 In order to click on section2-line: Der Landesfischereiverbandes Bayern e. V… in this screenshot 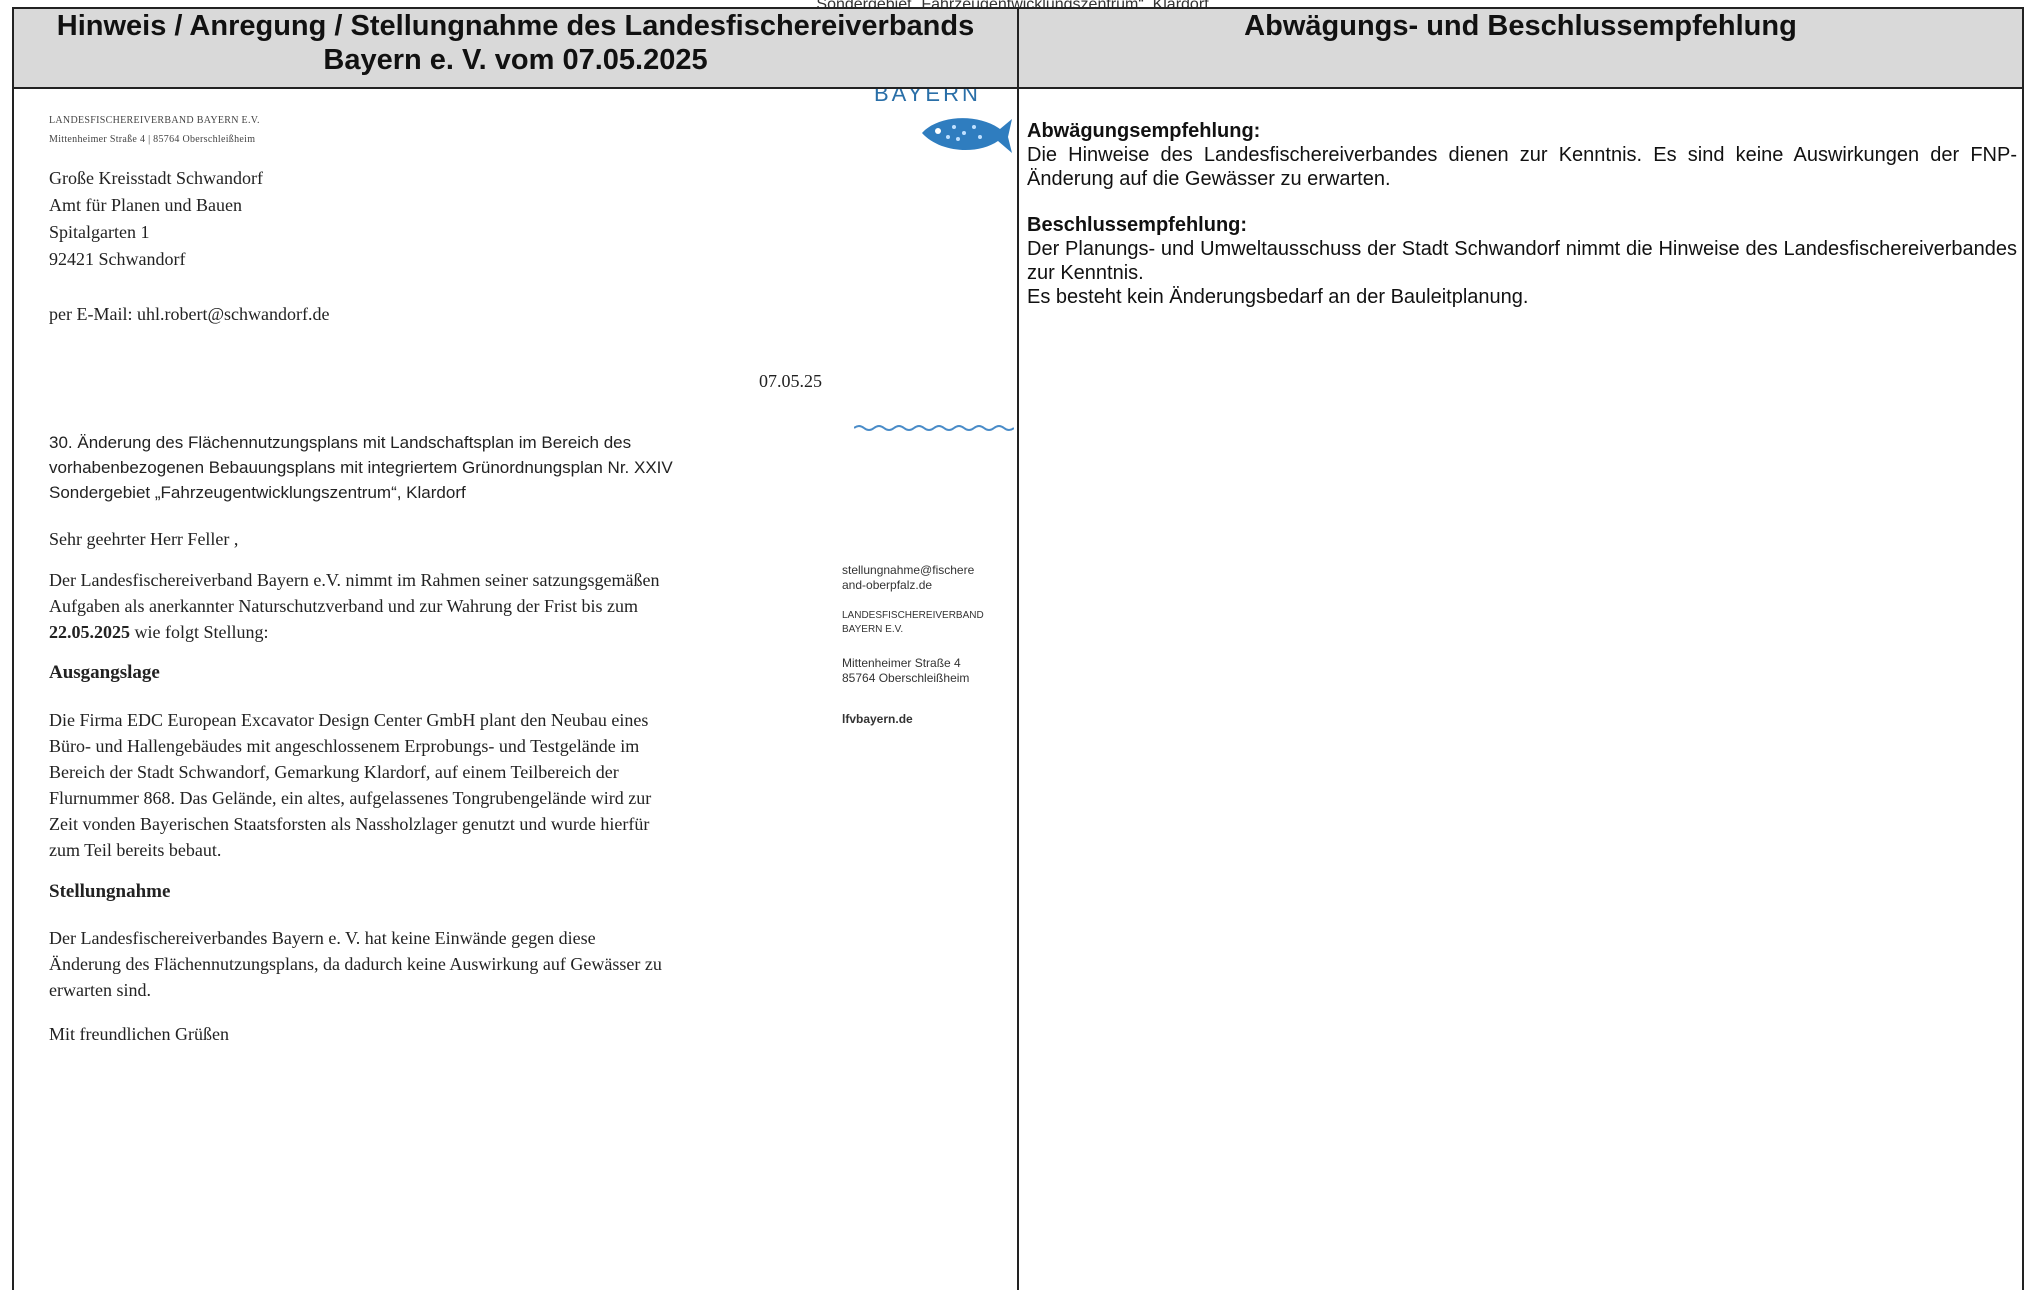, I will do `click(322, 938)`.